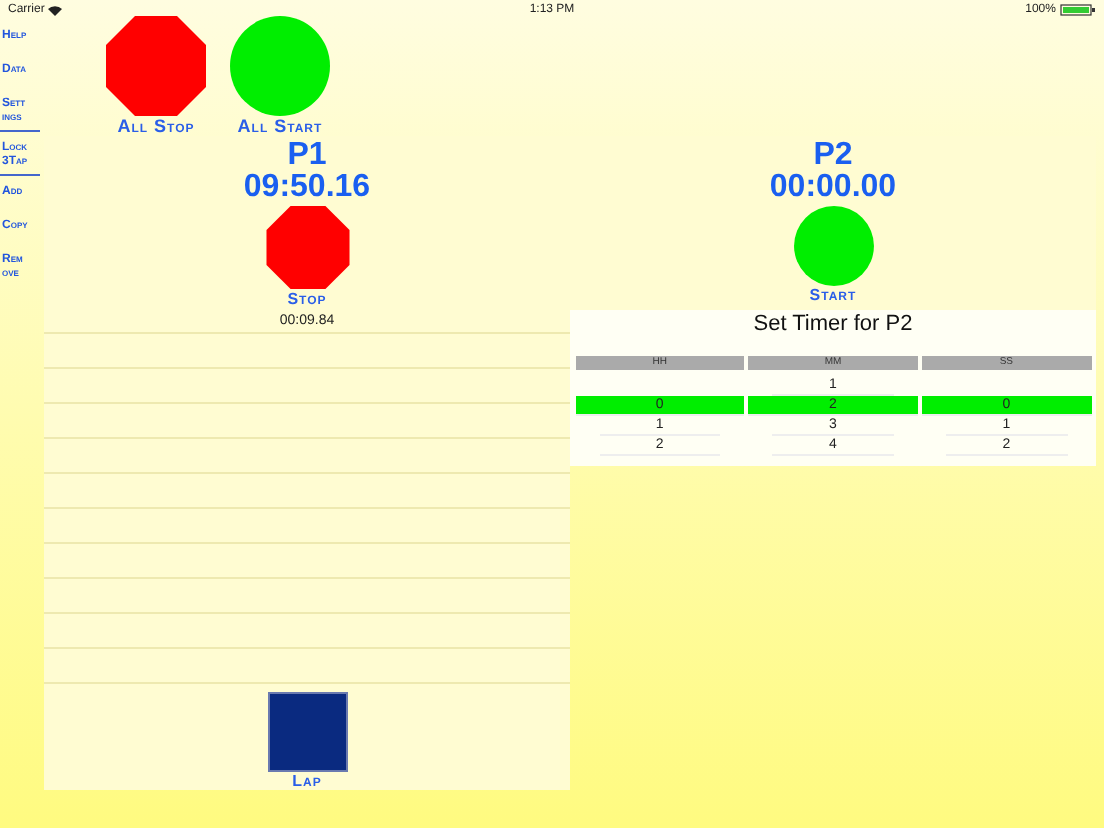  Describe the element at coordinates (833, 323) in the screenshot. I see `setter-title: Set Timer for P2` at that location.